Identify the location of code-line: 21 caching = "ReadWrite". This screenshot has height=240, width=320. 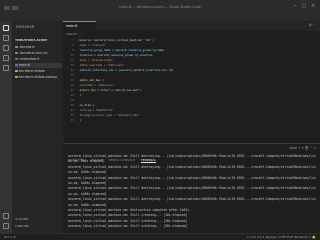
(88, 110).